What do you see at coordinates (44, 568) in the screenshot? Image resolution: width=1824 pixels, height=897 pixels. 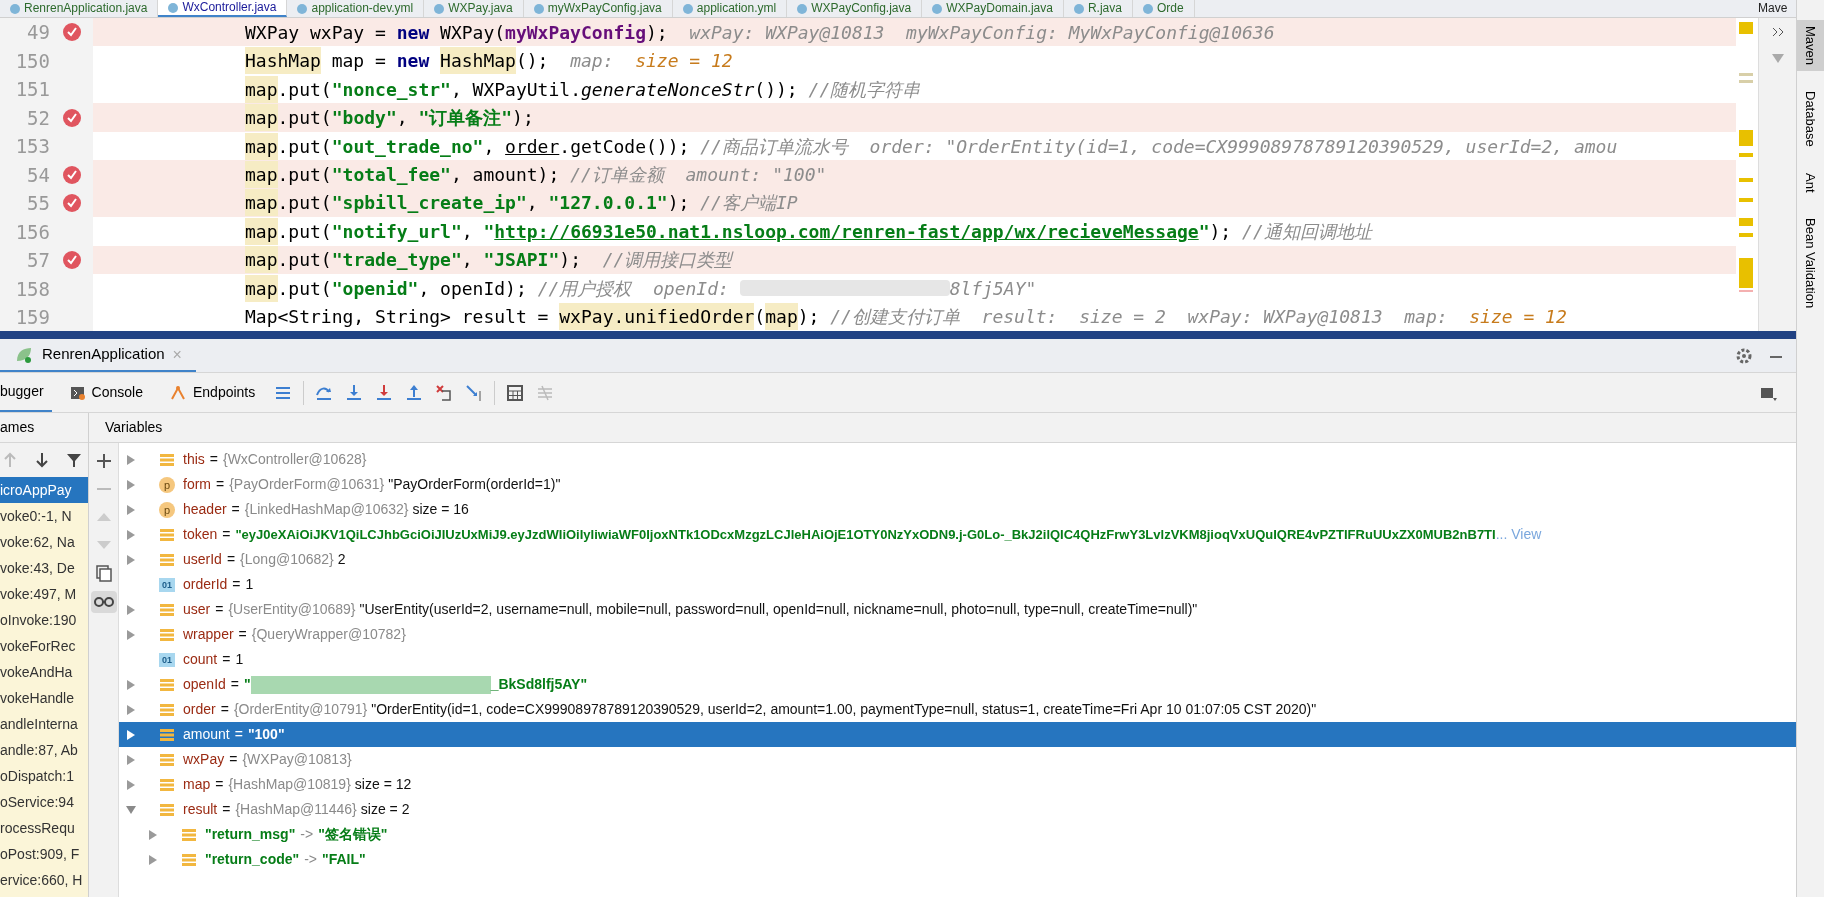 I see `stack-frame: voke:43, De` at bounding box center [44, 568].